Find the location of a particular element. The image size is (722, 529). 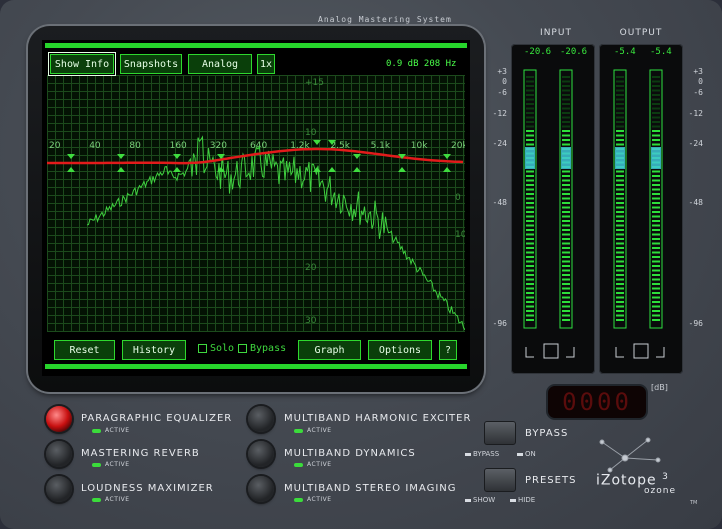

module-name: LOUDNESS MAXIMIZER is located at coordinates (147, 488).